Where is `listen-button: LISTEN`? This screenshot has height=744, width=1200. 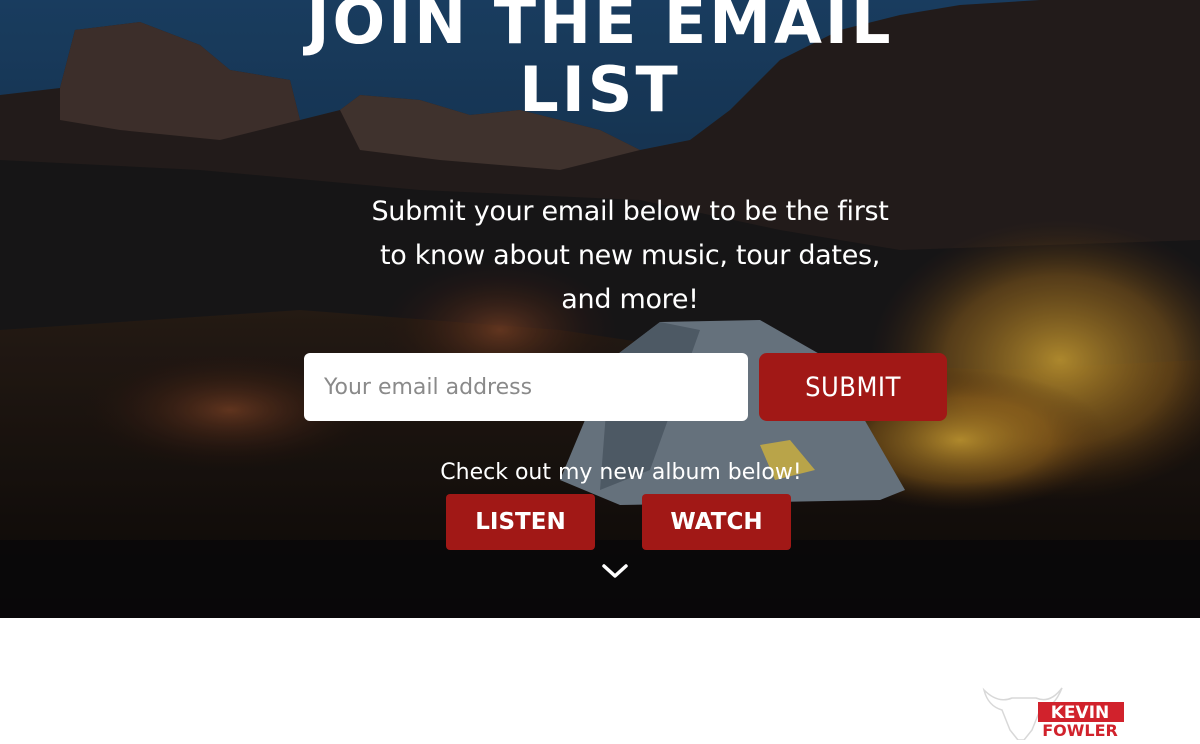
listen-button: LISTEN is located at coordinates (520, 522).